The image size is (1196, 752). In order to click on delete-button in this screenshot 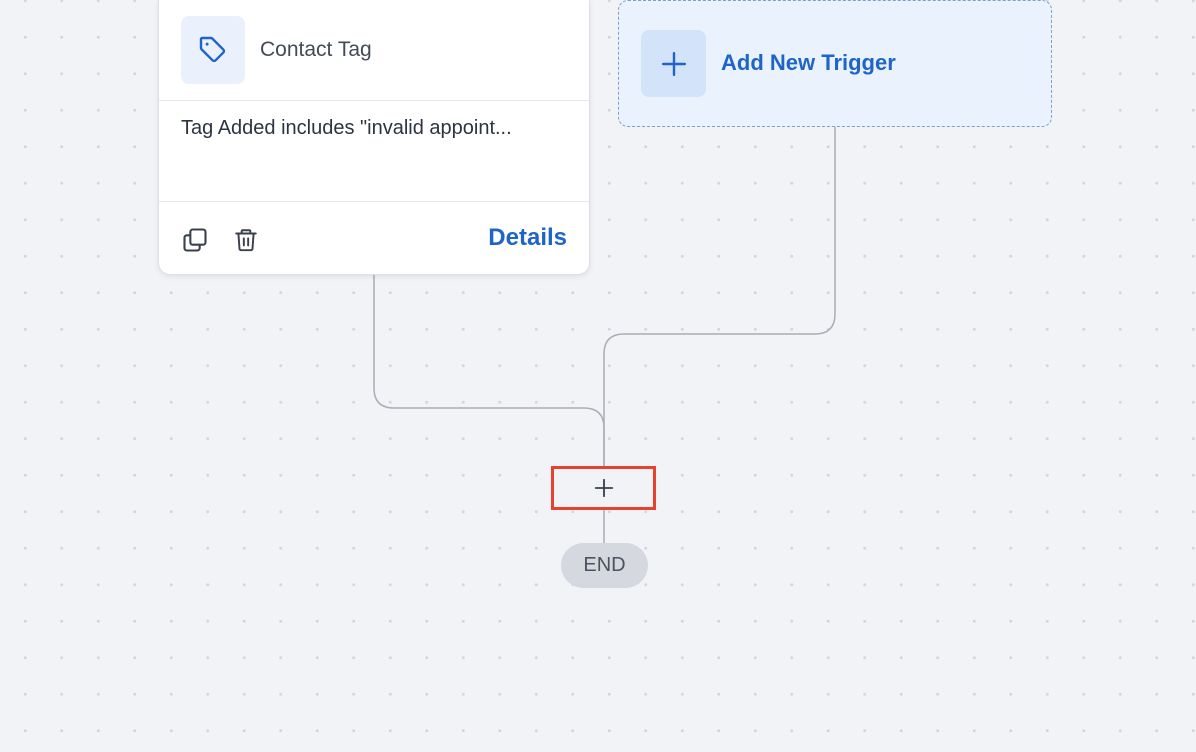, I will do `click(246, 240)`.